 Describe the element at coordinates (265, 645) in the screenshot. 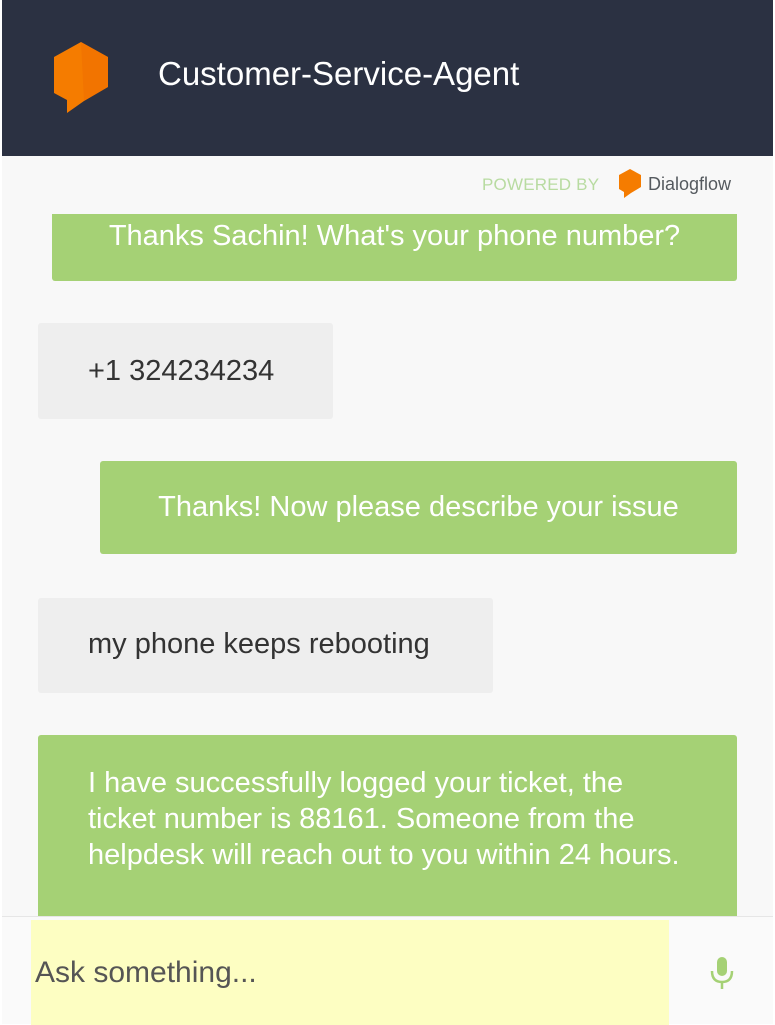

I see `user-message: my phone keeps rebooting` at that location.